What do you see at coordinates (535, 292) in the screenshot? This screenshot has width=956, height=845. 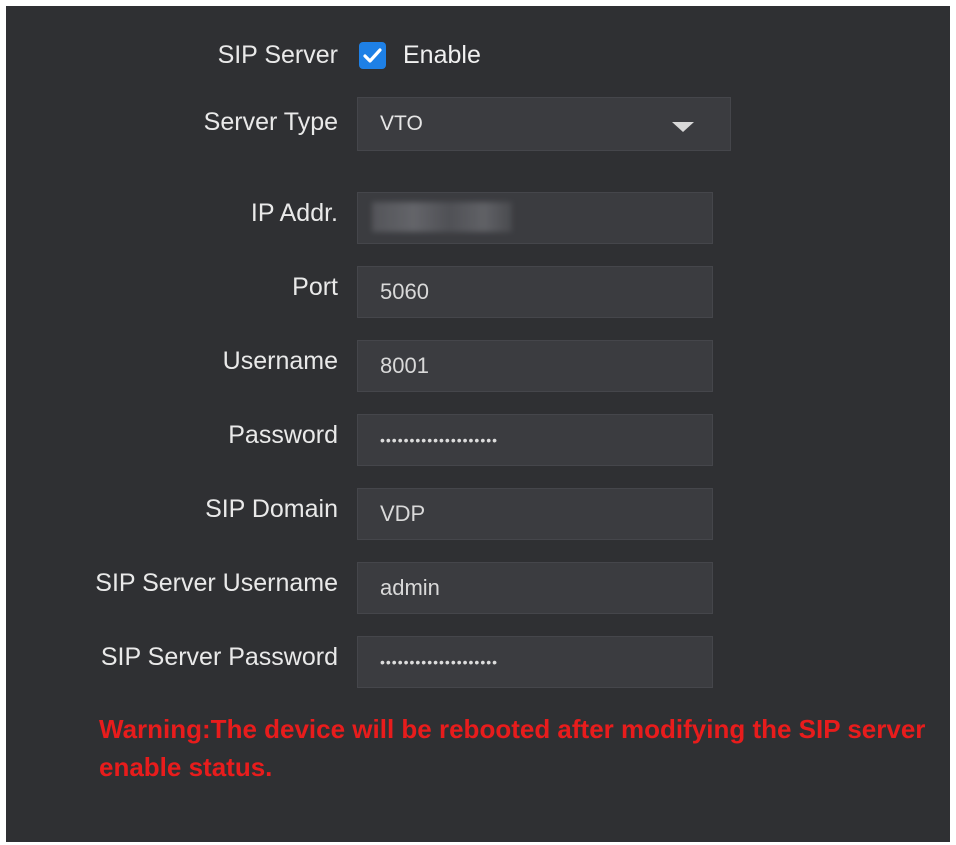 I see `port-input: 5060` at bounding box center [535, 292].